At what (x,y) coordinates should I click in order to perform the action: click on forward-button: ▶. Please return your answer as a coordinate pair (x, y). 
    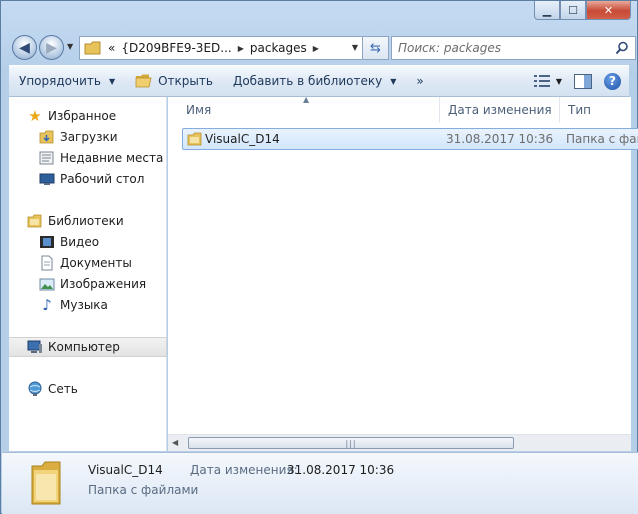
    Looking at the image, I should click on (51, 47).